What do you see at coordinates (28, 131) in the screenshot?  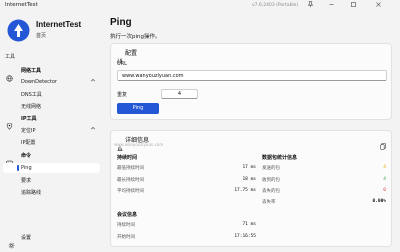 I see `sidebar-item-label: 定位IP` at bounding box center [28, 131].